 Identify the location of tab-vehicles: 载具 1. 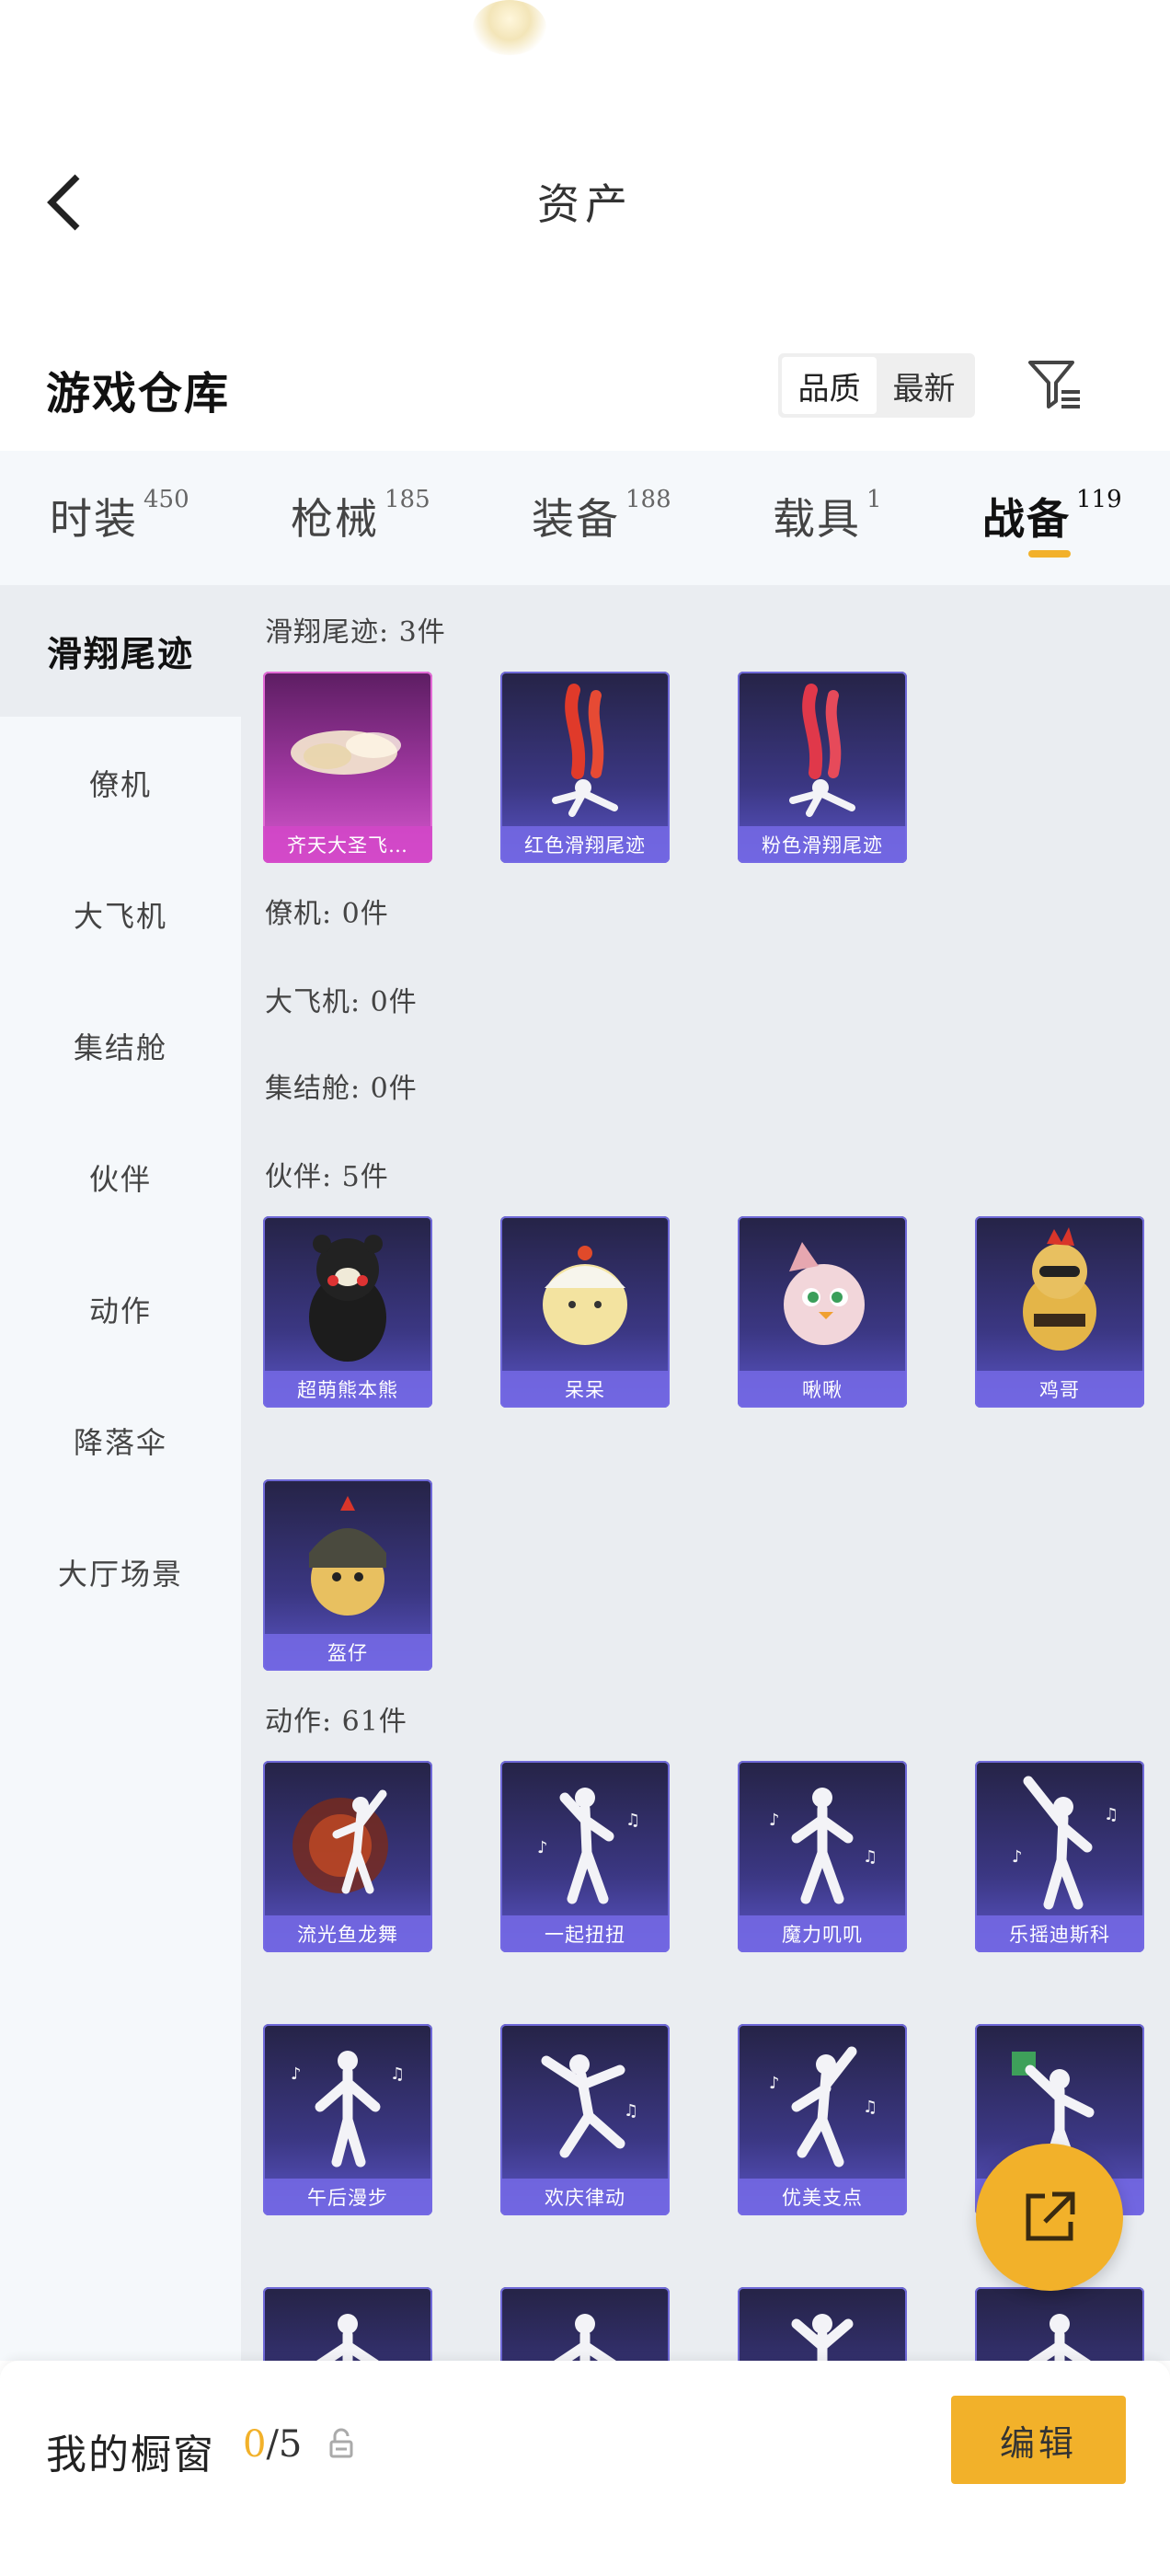
(827, 518).